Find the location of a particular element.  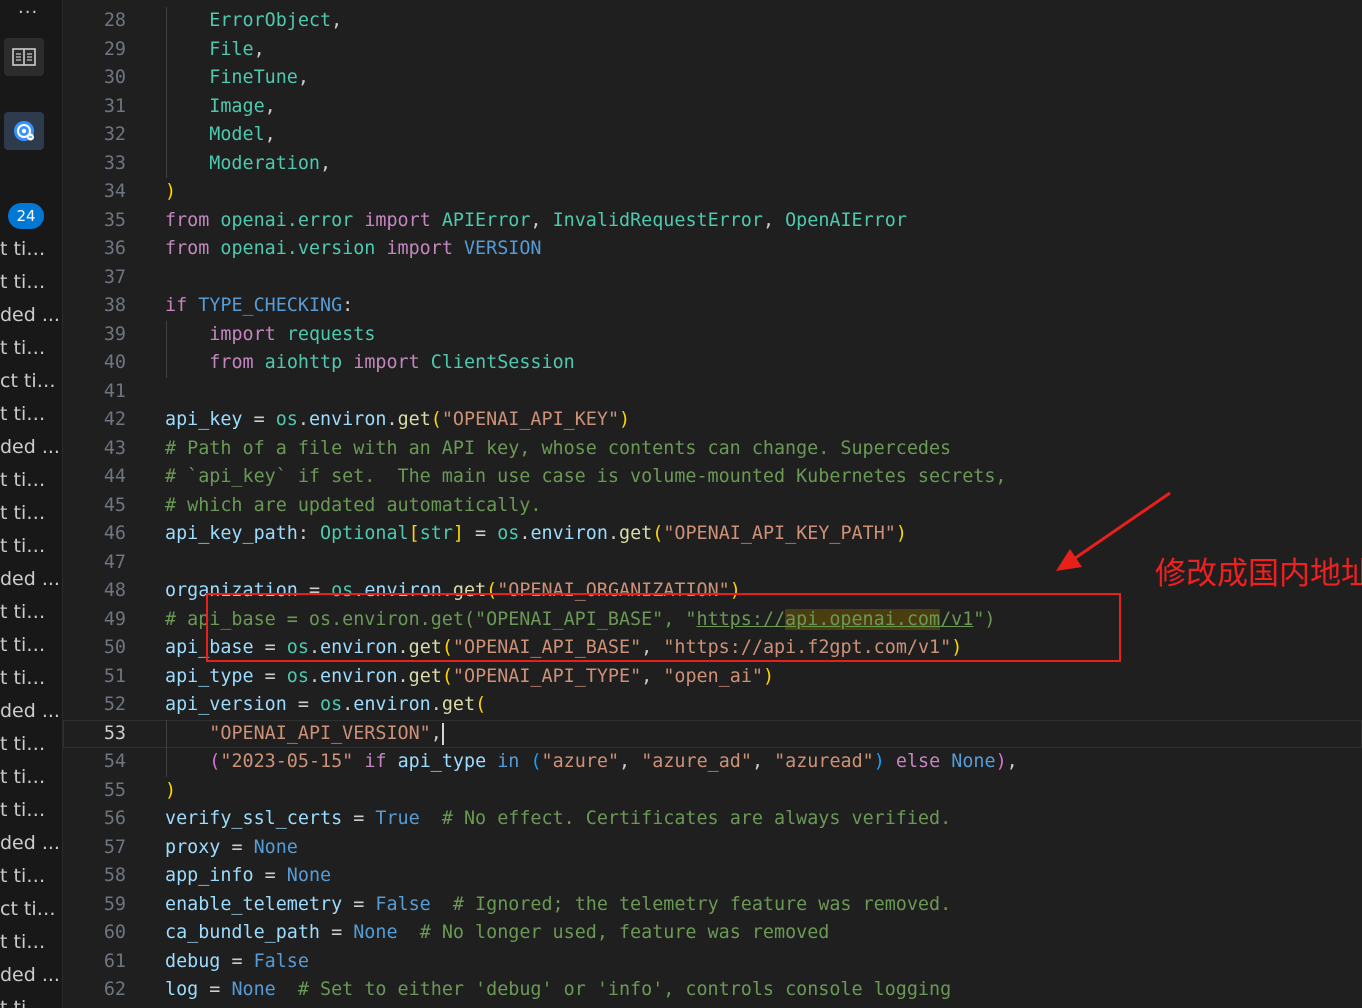

code-line: 55) is located at coordinates (712, 791).